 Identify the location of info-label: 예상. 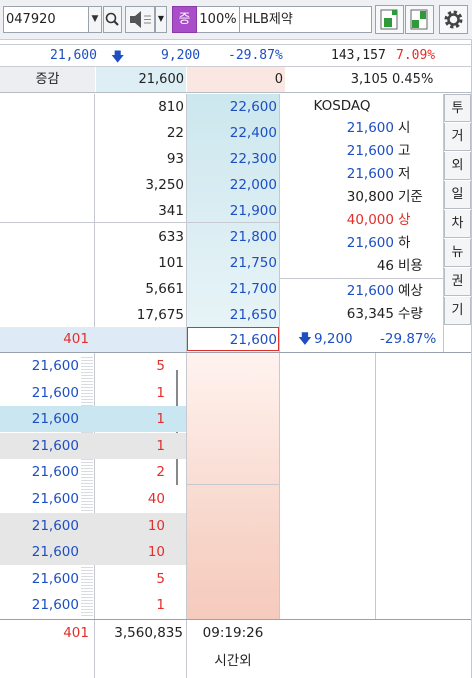
(410, 291).